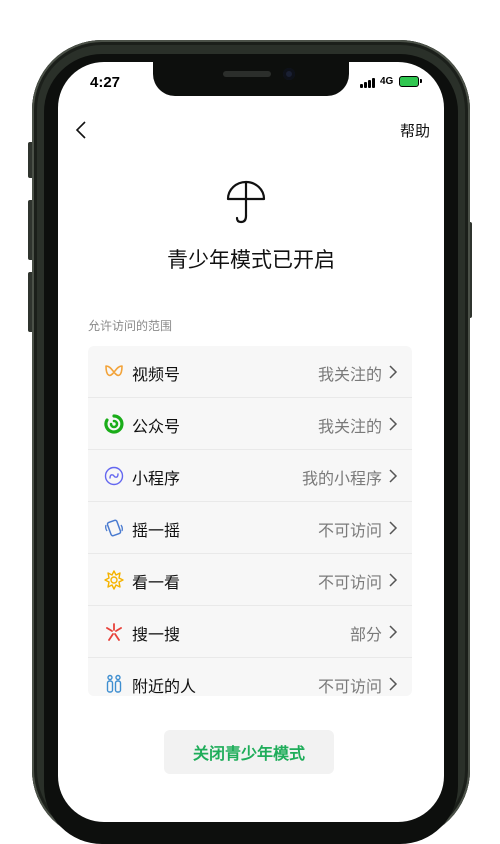 The height and width of the screenshot is (844, 500). Describe the element at coordinates (114, 528) in the screenshot. I see `shake-icon` at that location.